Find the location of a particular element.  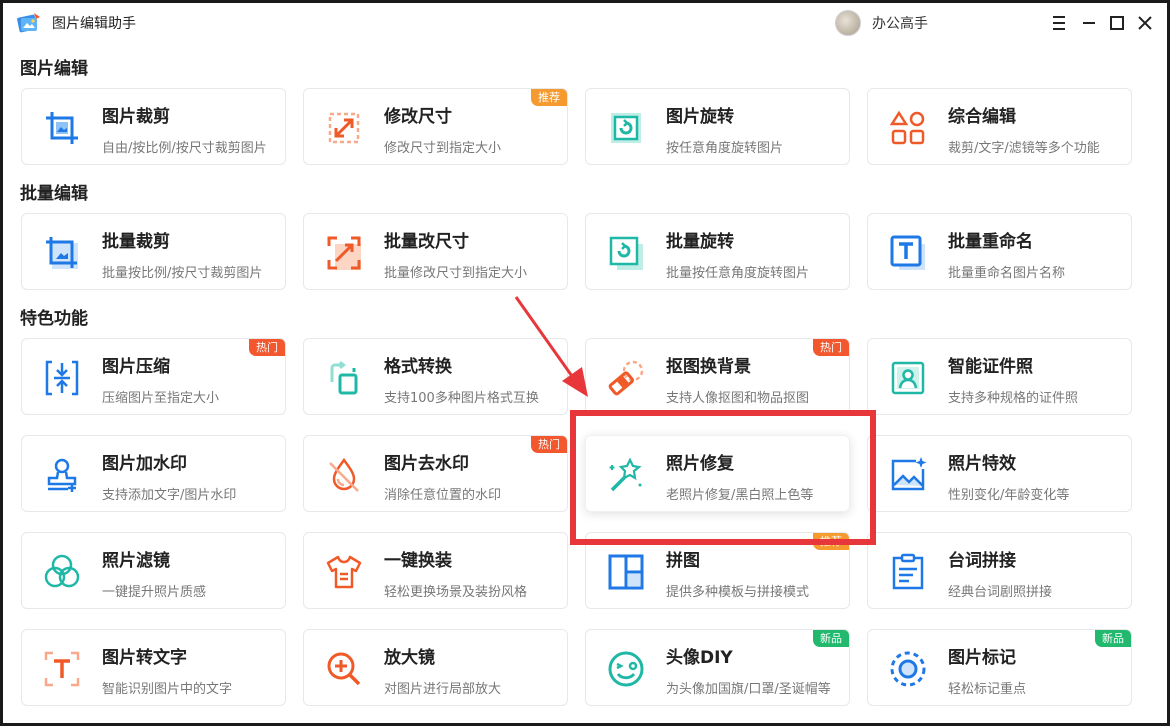

card-title: 放大镜 is located at coordinates (409, 658).